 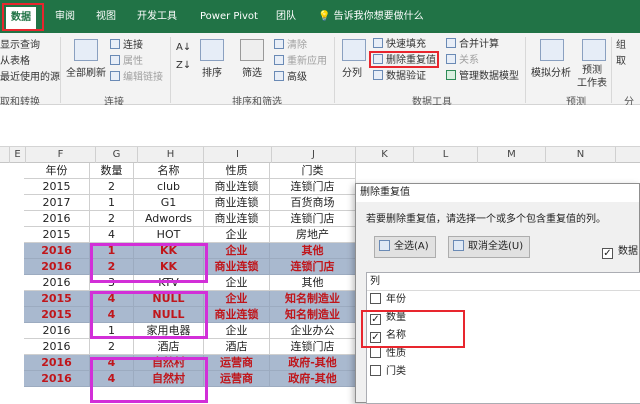 What do you see at coordinates (112, 171) in the screenshot?
I see `table-cell: 数量` at bounding box center [112, 171].